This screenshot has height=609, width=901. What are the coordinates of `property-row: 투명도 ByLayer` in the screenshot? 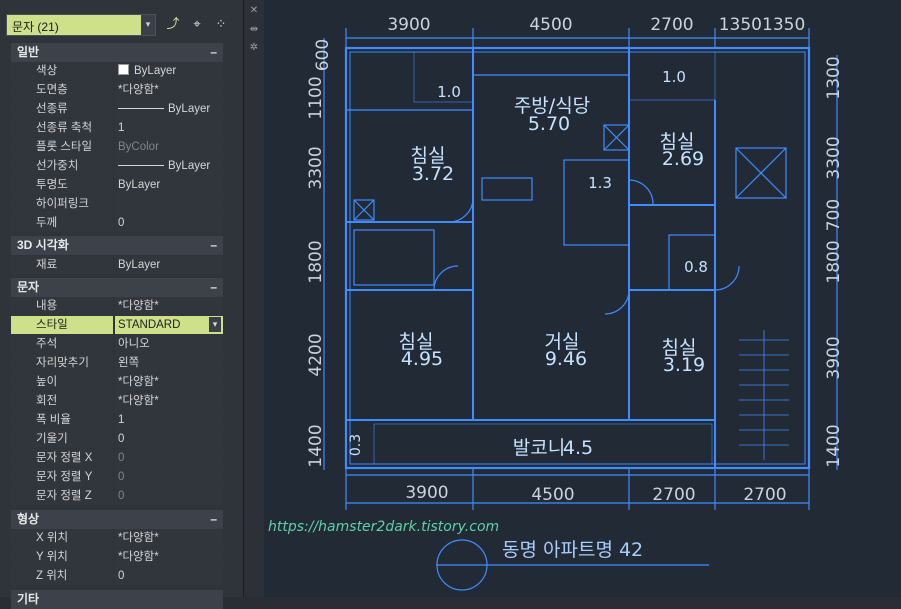 It's located at (117, 185).